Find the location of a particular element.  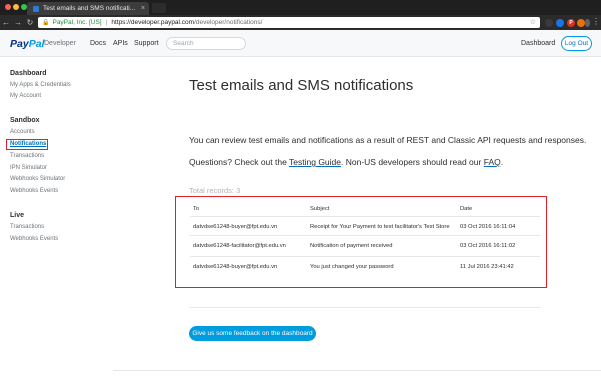

sidebar-item-my-account: My Account is located at coordinates (25, 96).